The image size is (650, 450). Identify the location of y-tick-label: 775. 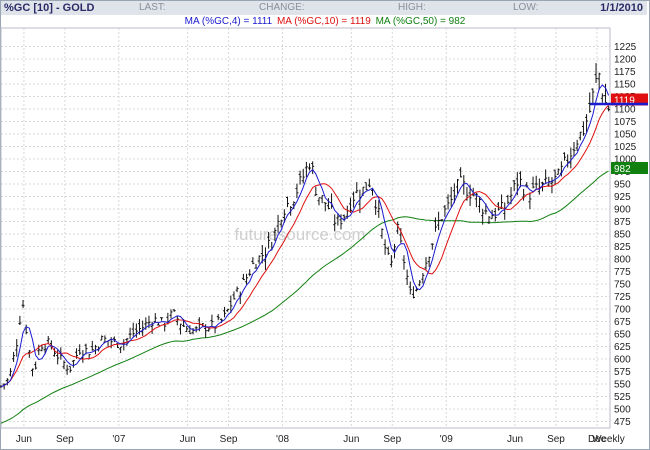
(622, 272).